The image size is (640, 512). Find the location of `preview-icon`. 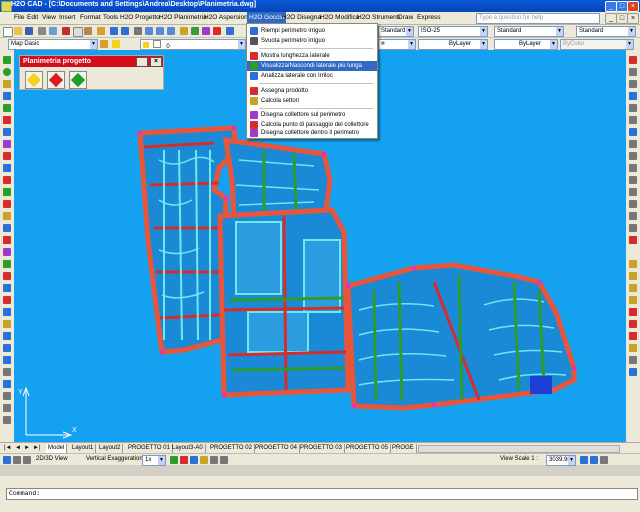

preview-icon is located at coordinates (53, 31).